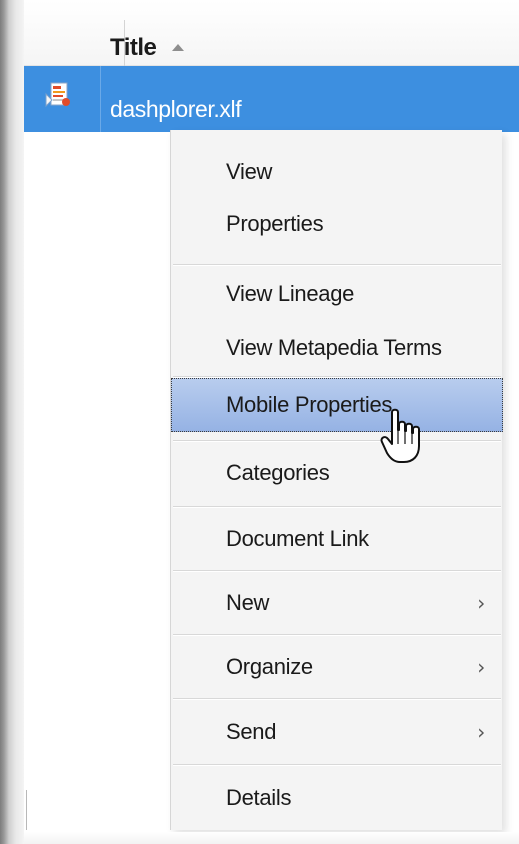 The image size is (519, 844). Describe the element at coordinates (249, 171) in the screenshot. I see `menu-item-label: View` at that location.